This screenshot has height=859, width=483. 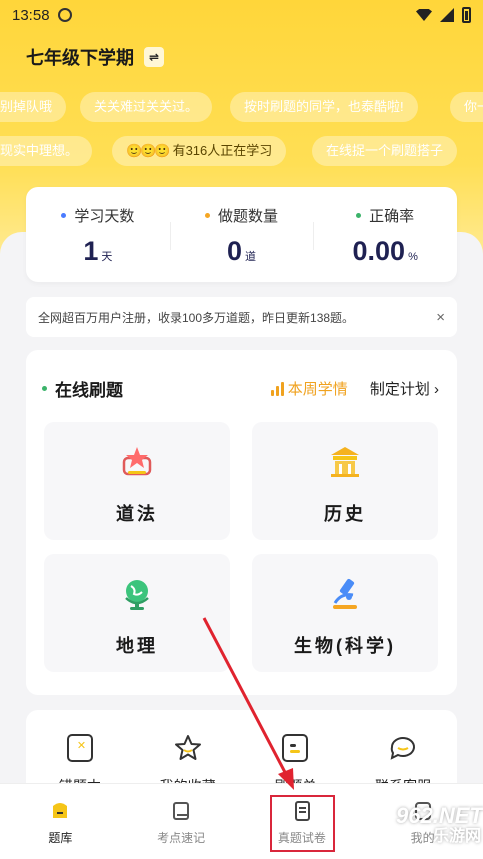 I want to click on stat-value: 0, so click(x=234, y=251).